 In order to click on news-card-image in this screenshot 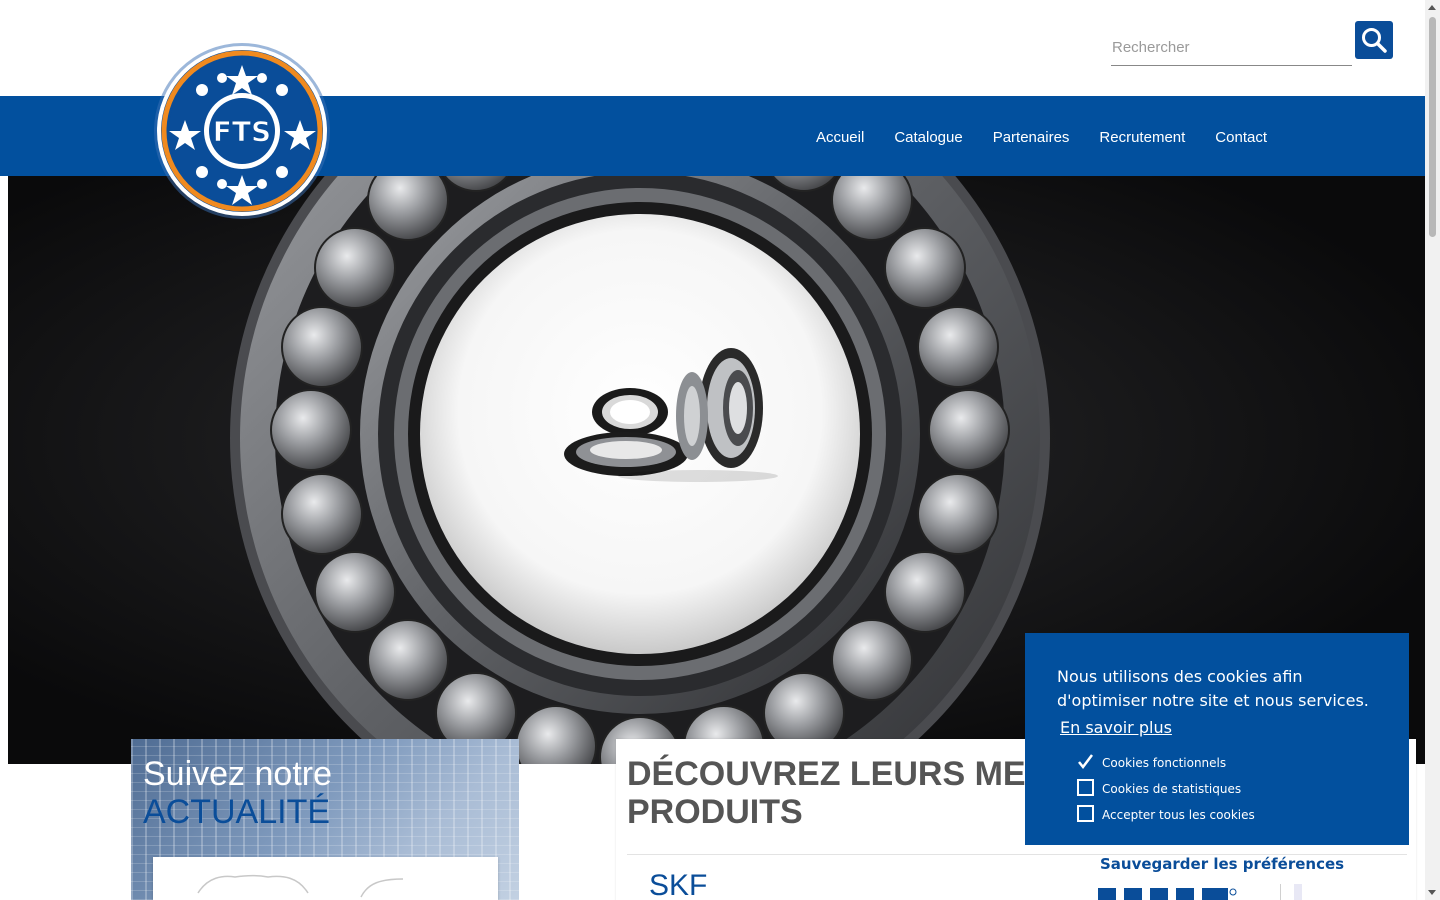, I will do `click(300, 886)`.